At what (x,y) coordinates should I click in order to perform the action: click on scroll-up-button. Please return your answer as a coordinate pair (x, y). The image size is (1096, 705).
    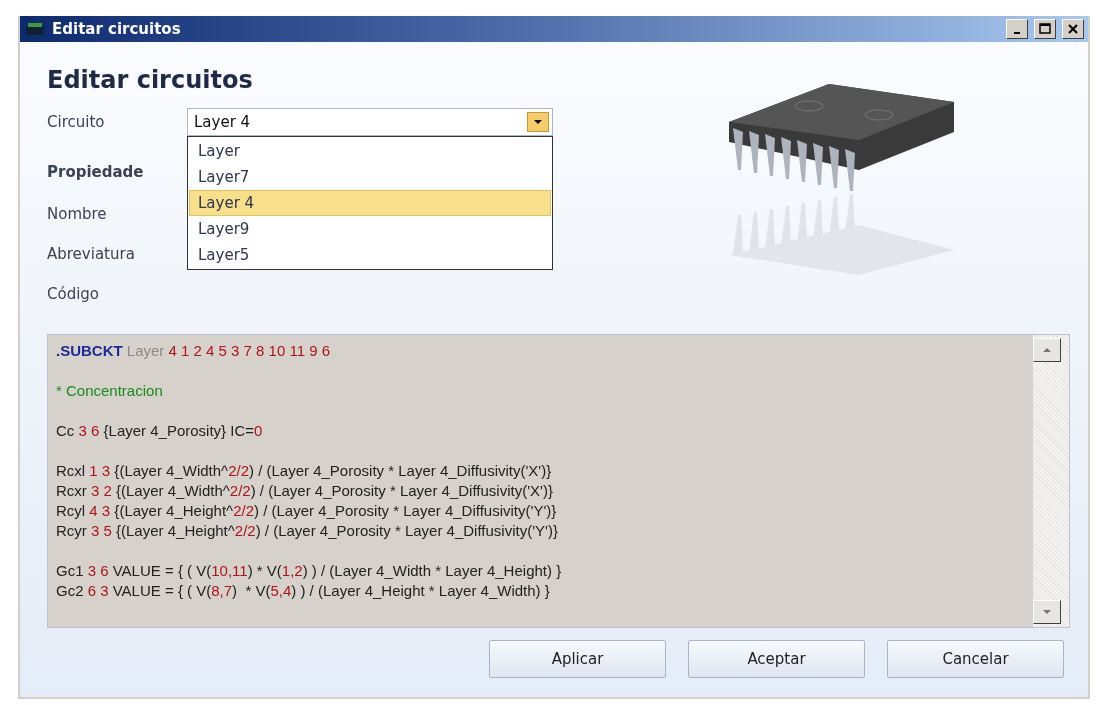
    Looking at the image, I should click on (1047, 350).